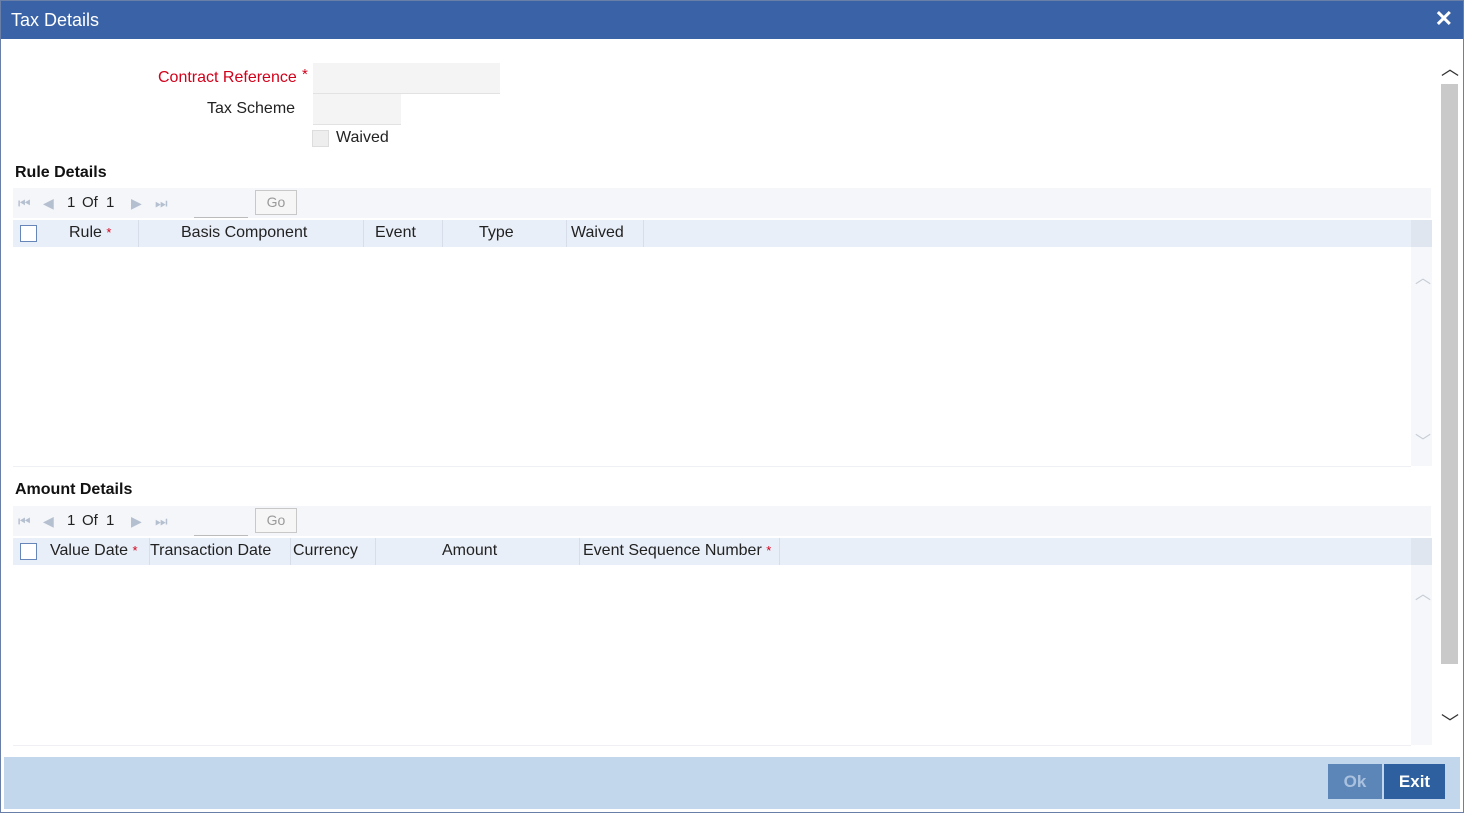 The width and height of the screenshot is (1464, 813). I want to click on window-title: Tax Details, so click(55, 20).